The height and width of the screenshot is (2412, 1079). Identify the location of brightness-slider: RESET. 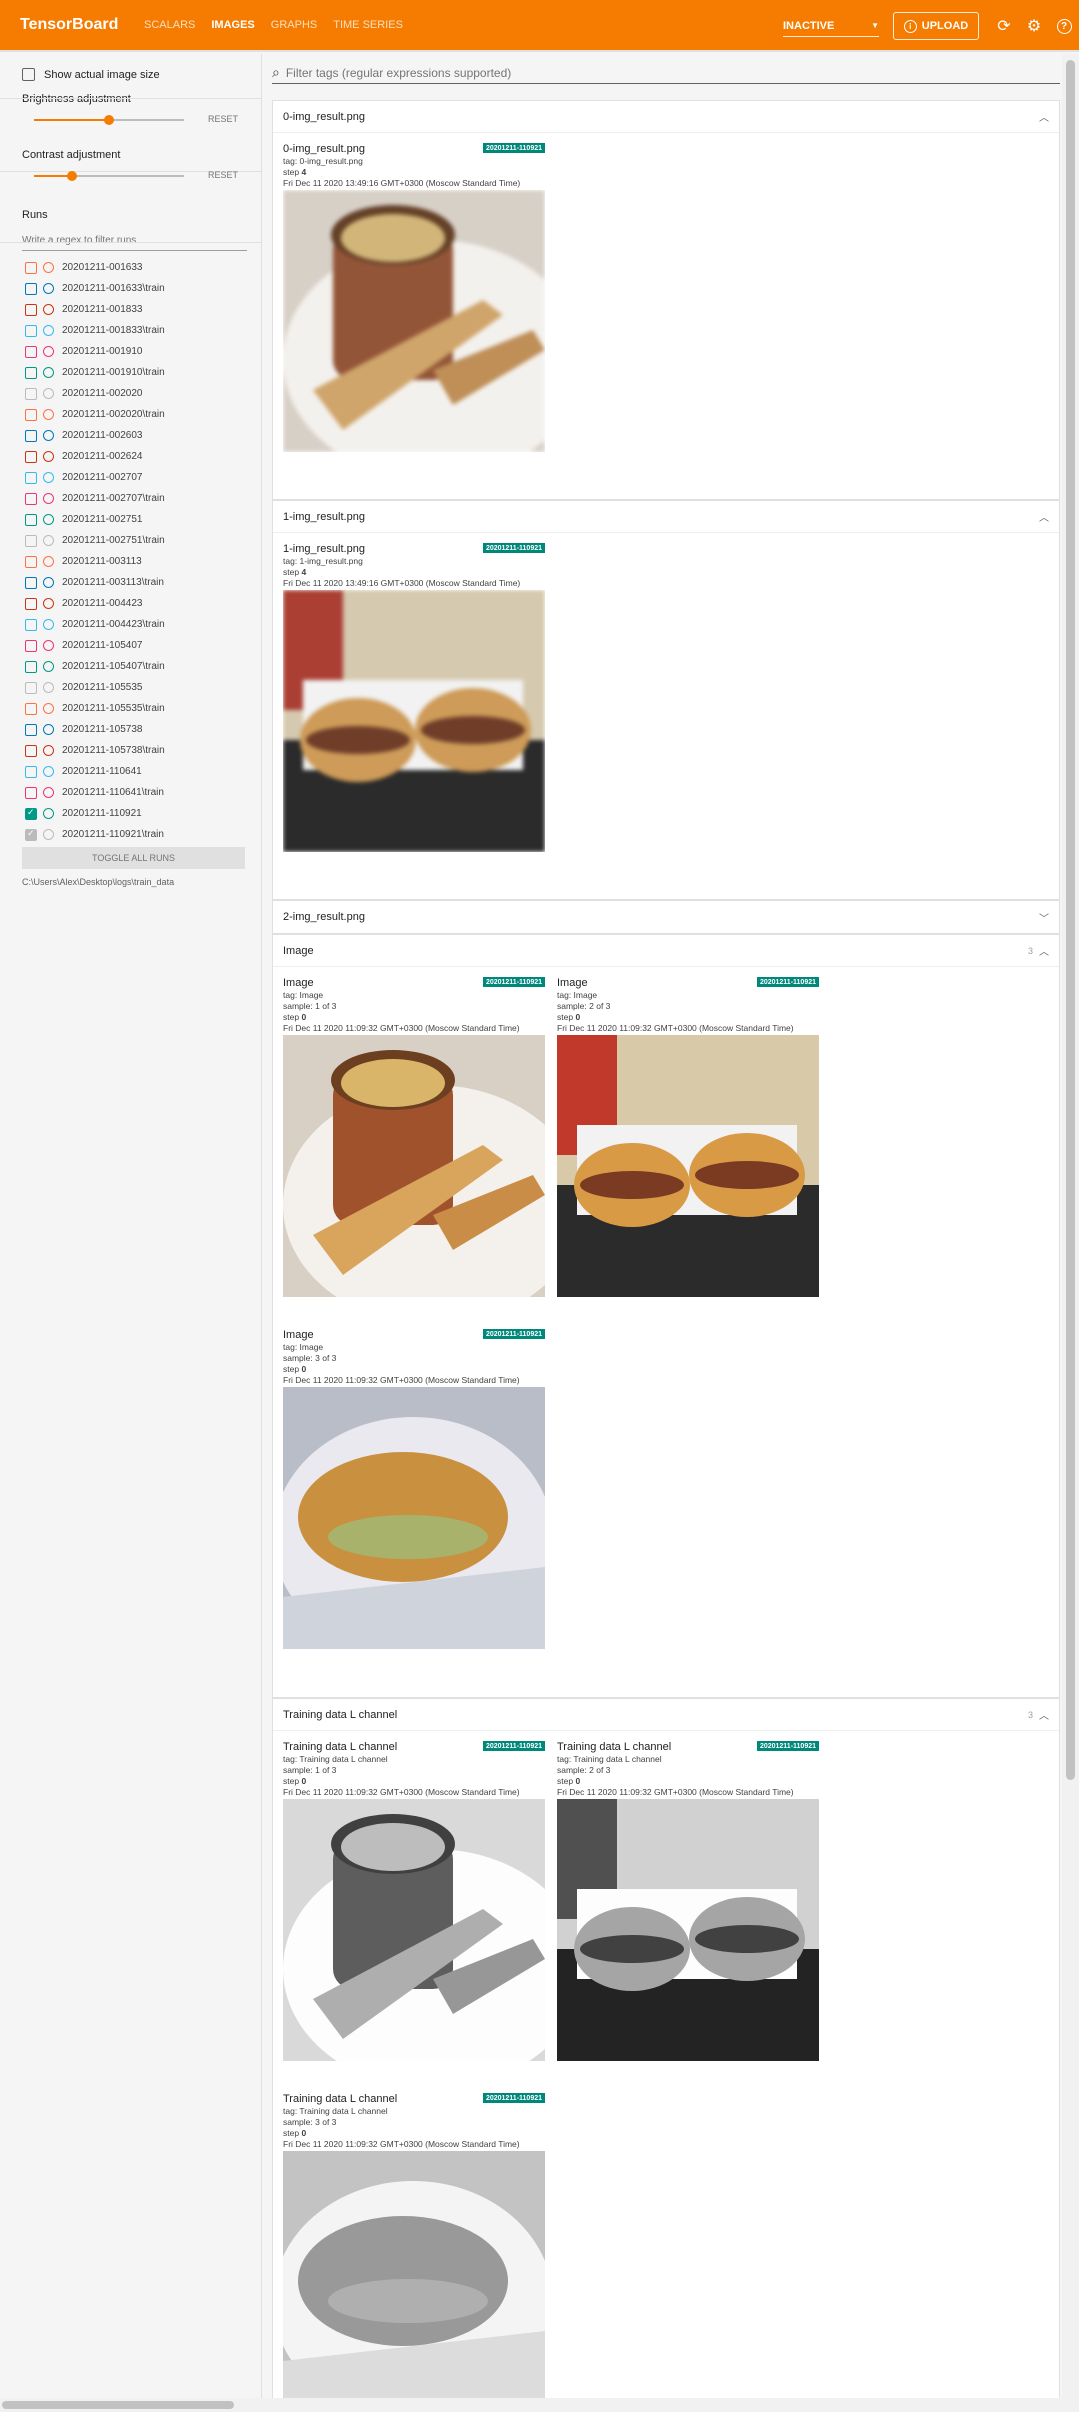
(141, 120).